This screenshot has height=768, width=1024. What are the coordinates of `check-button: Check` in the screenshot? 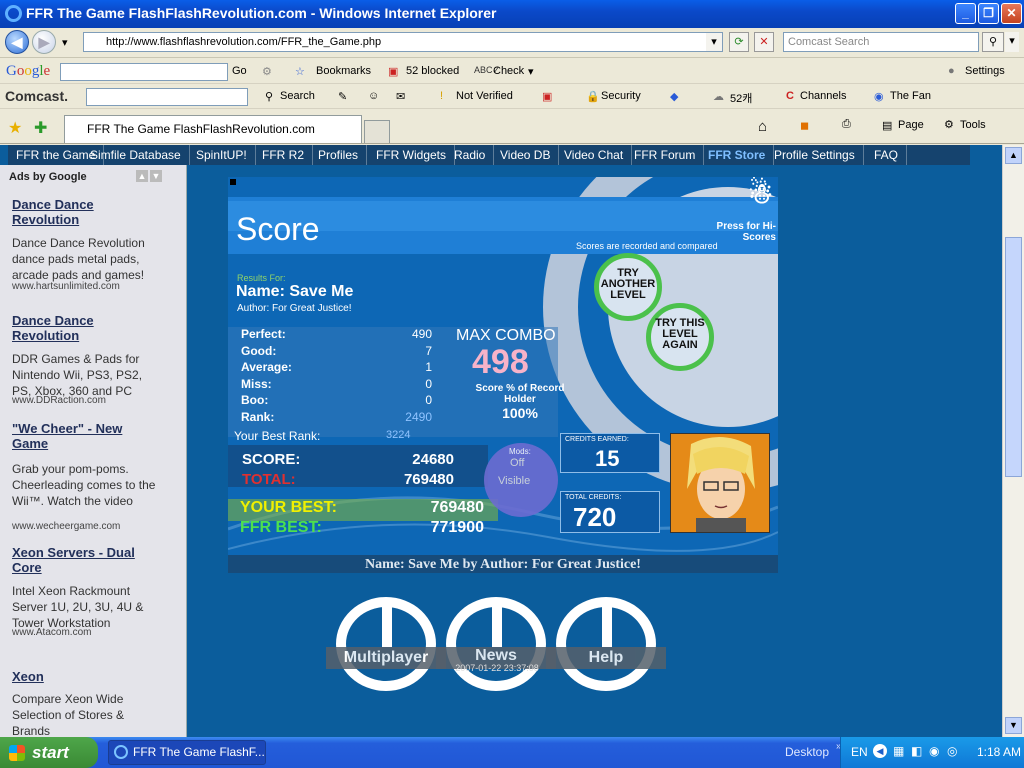 It's located at (508, 71).